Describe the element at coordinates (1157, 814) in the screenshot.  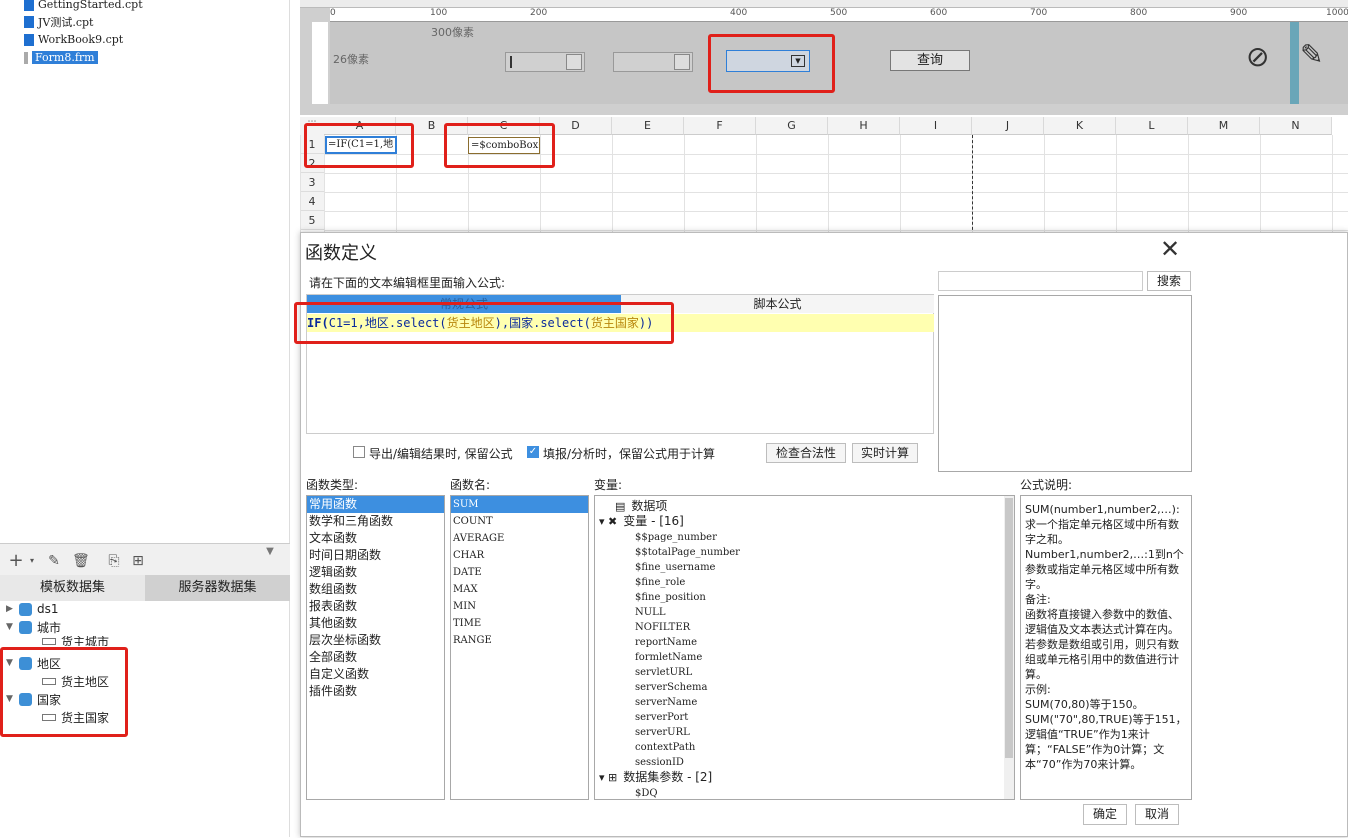
I see `cancel-button: 取消` at that location.